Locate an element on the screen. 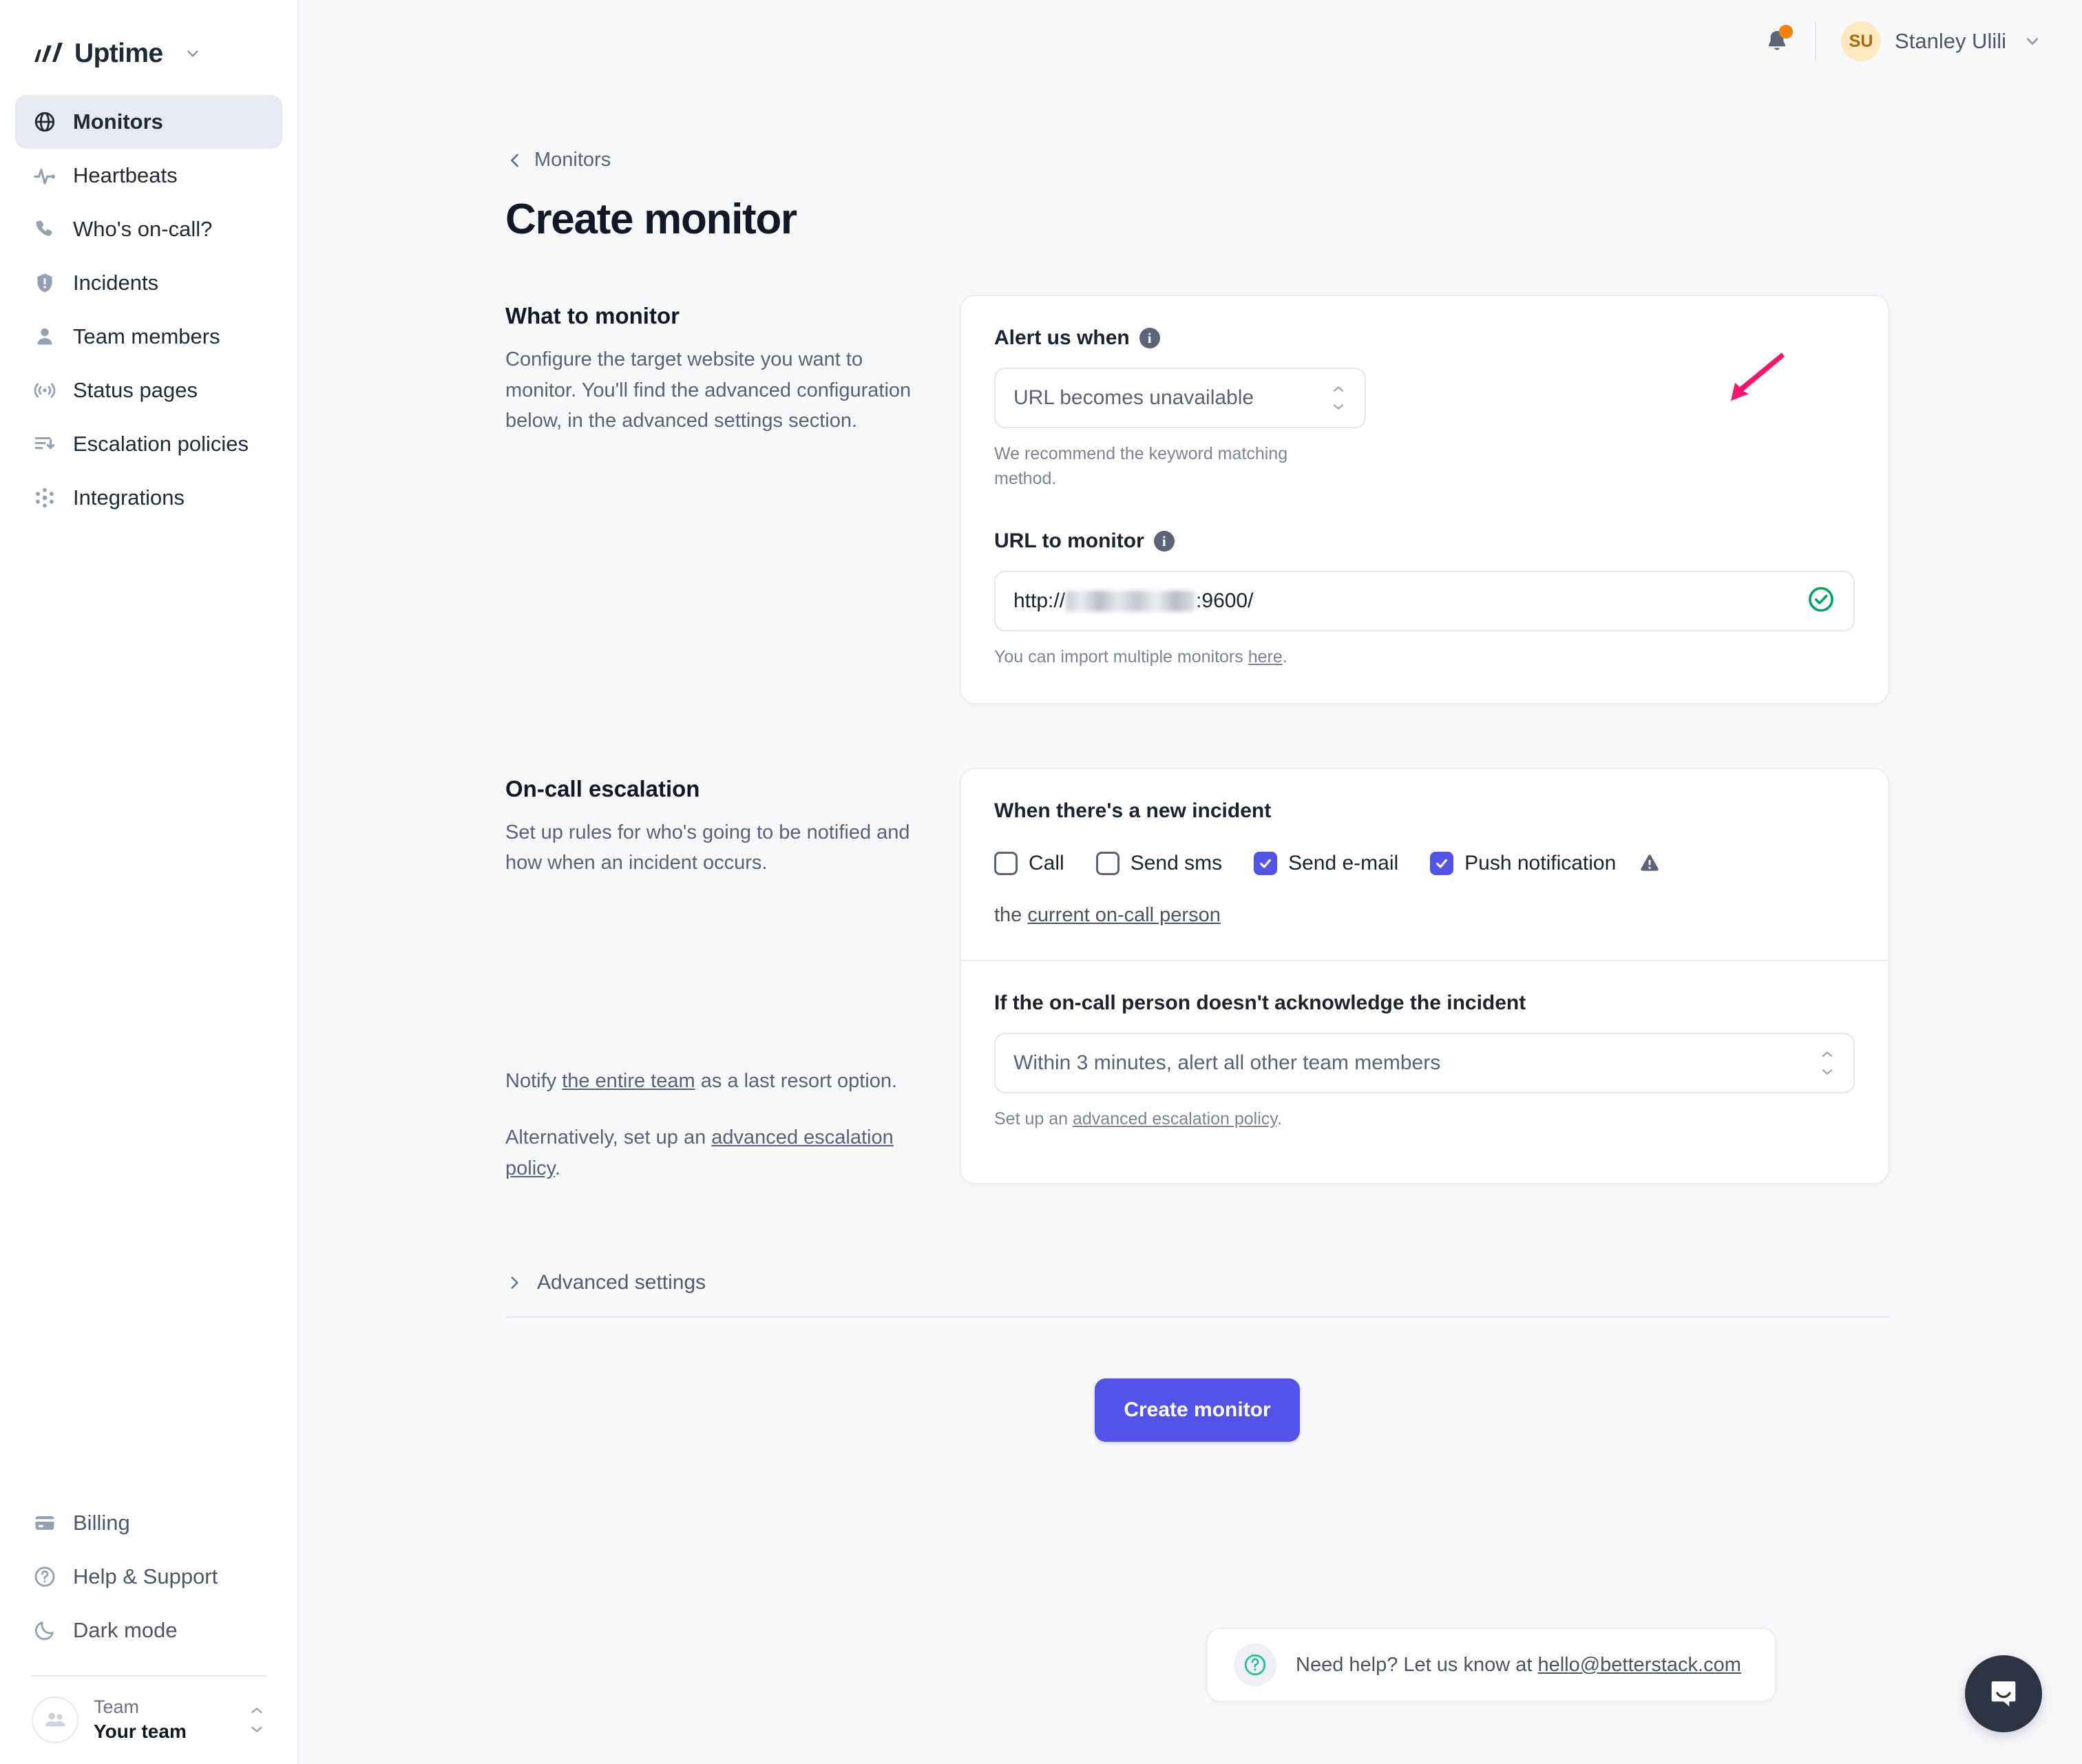 The width and height of the screenshot is (2082, 1764). sidebar-item-incidents: Incidents is located at coordinates (148, 283).